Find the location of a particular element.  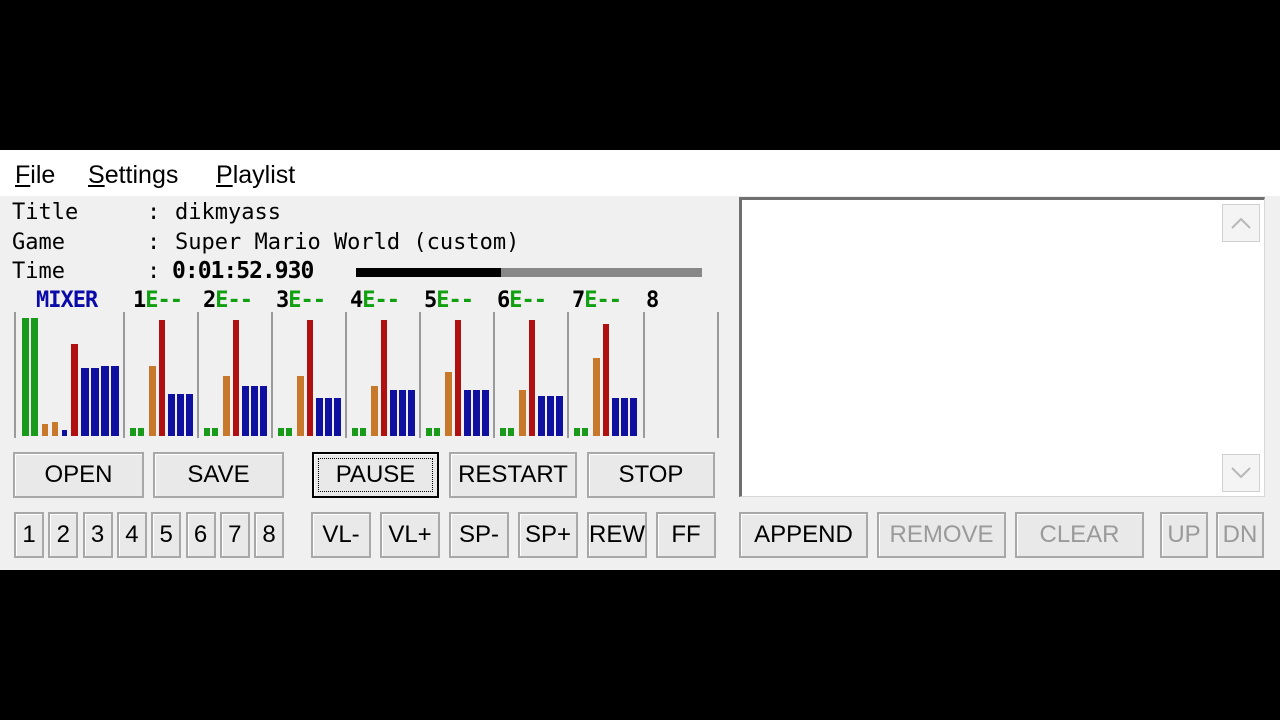

restart-button: RESTART is located at coordinates (513, 475).